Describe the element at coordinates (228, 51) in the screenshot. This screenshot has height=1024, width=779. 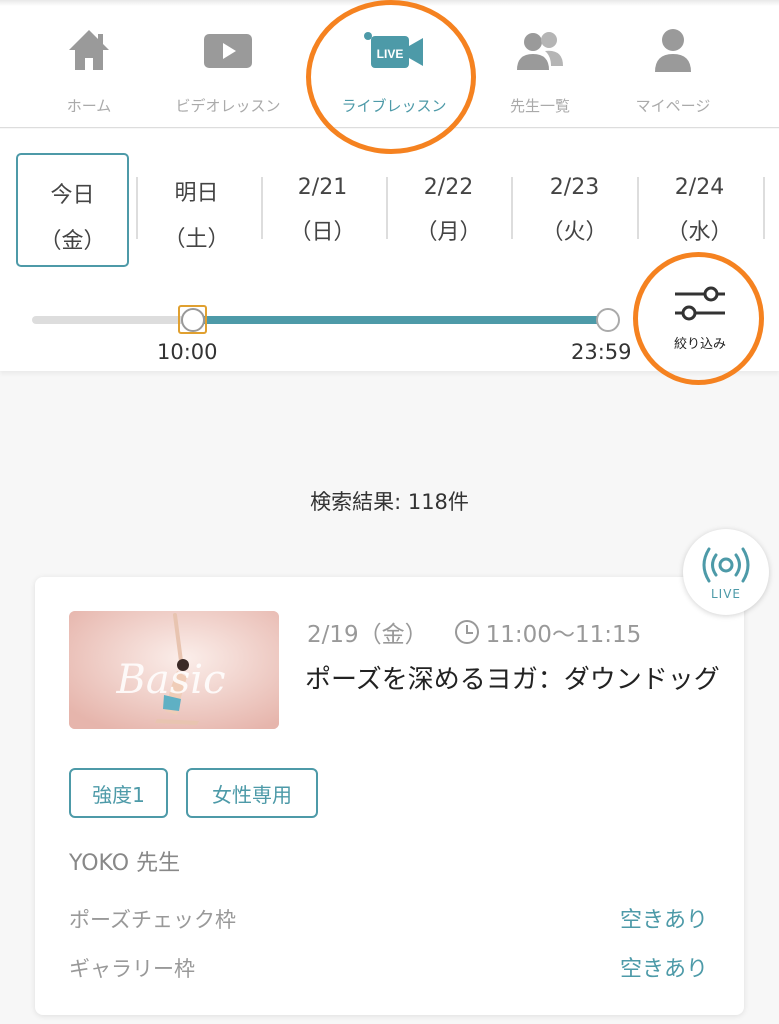
I see `video-play-icon` at that location.